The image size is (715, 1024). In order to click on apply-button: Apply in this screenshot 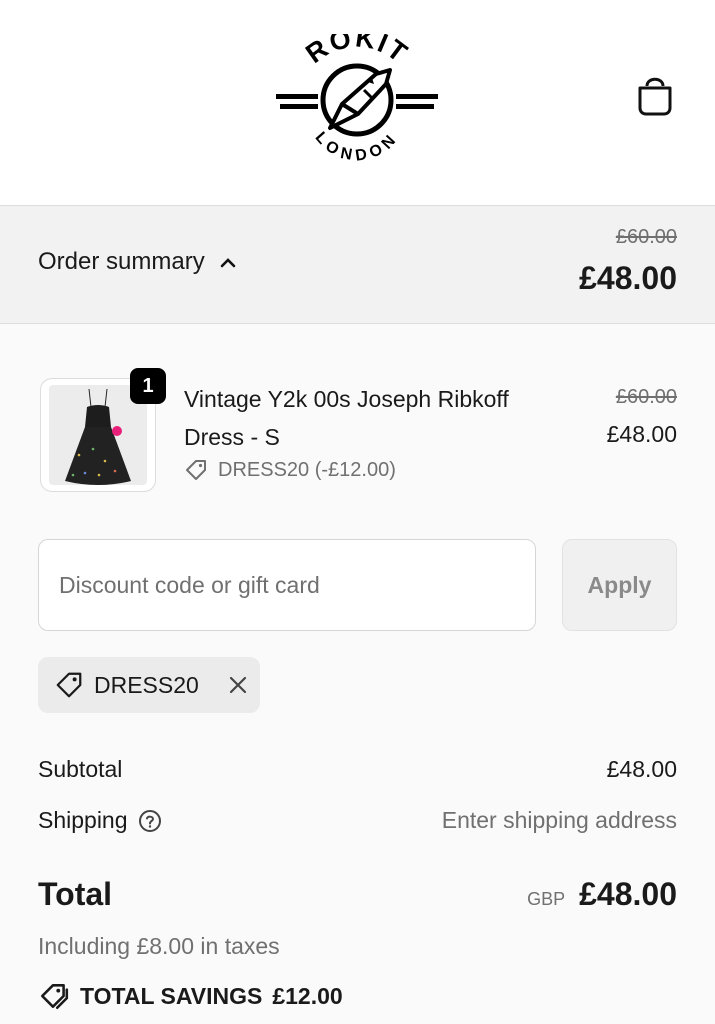, I will do `click(619, 585)`.